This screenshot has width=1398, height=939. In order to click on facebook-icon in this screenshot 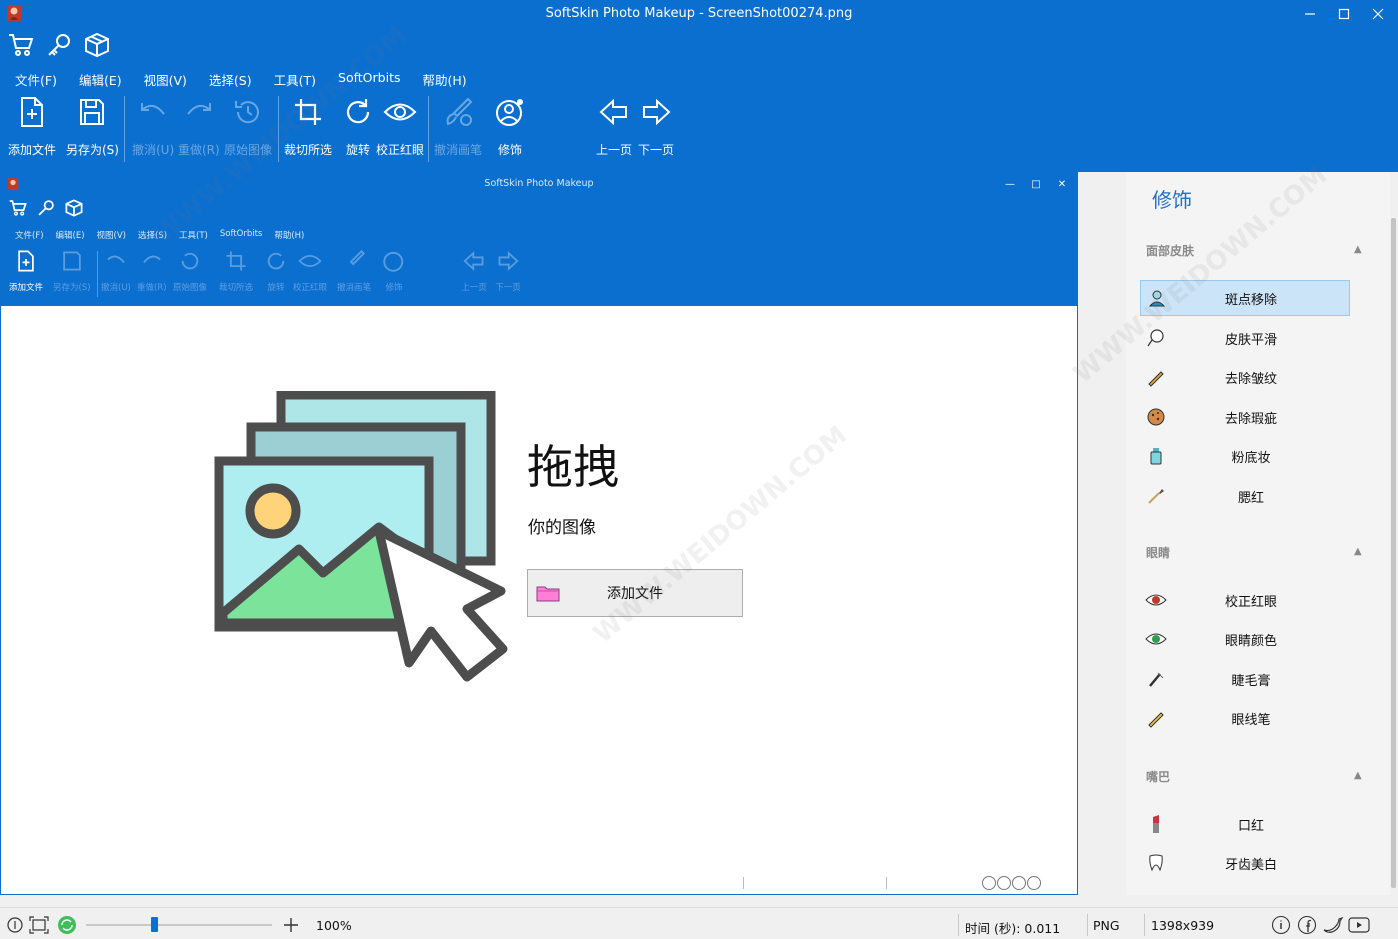, I will do `click(1307, 925)`.